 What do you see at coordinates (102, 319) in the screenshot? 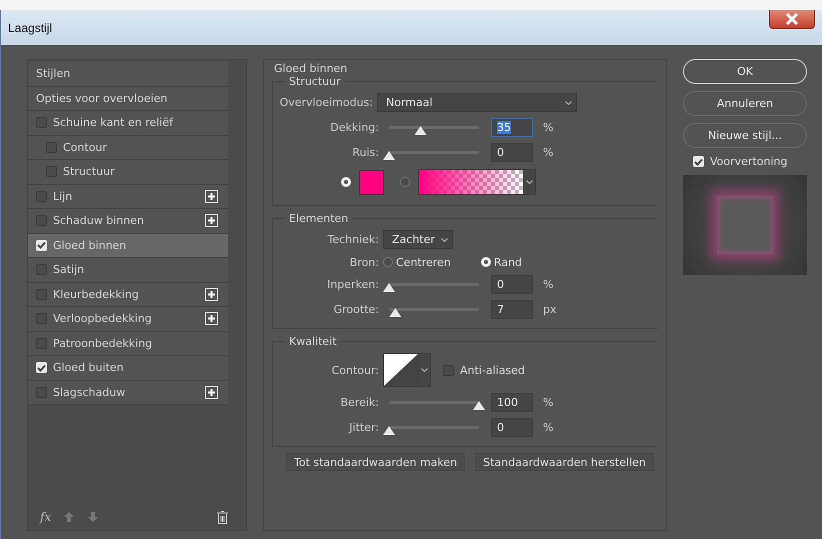
I see `style-label: Verloopbedekking` at bounding box center [102, 319].